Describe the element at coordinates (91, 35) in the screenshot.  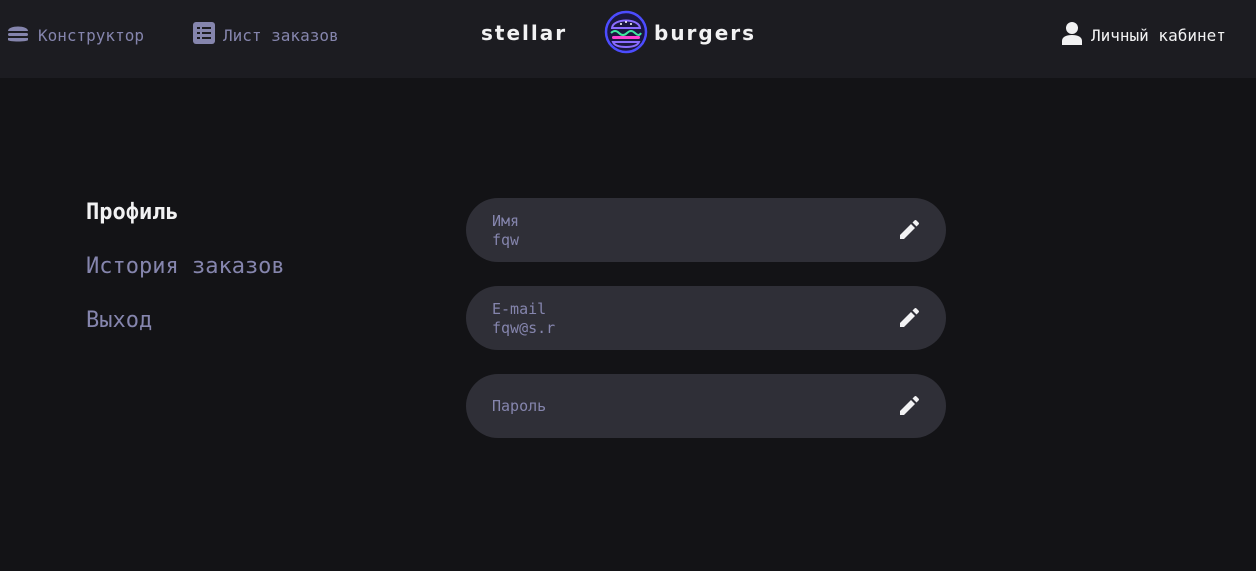
I see `nav-constructor-label: Конструктор` at that location.